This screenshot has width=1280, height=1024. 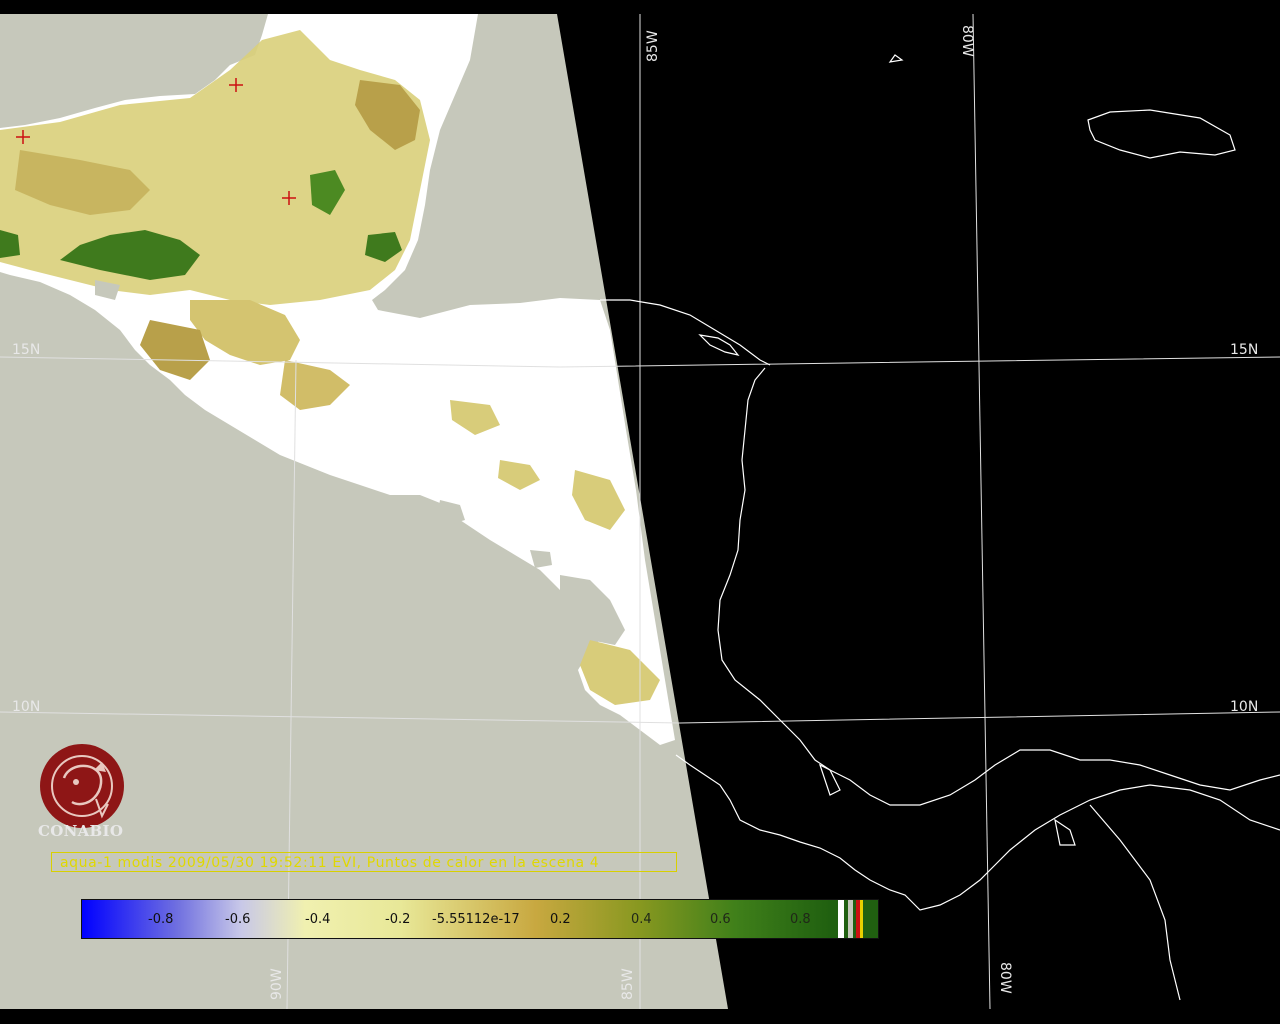 What do you see at coordinates (318, 919) in the screenshot?
I see `colorbar-tick-label: -0.4` at bounding box center [318, 919].